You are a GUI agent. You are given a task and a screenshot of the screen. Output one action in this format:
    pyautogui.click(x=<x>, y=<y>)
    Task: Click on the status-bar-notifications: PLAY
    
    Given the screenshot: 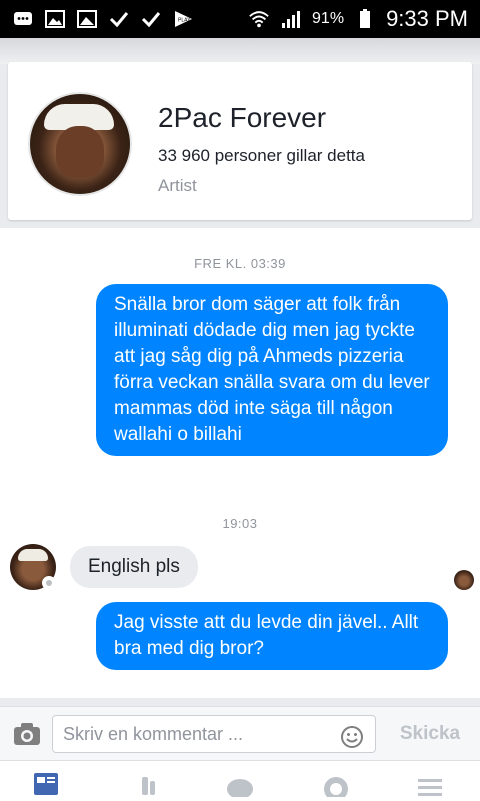 What is the action you would take?
    pyautogui.click(x=103, y=19)
    